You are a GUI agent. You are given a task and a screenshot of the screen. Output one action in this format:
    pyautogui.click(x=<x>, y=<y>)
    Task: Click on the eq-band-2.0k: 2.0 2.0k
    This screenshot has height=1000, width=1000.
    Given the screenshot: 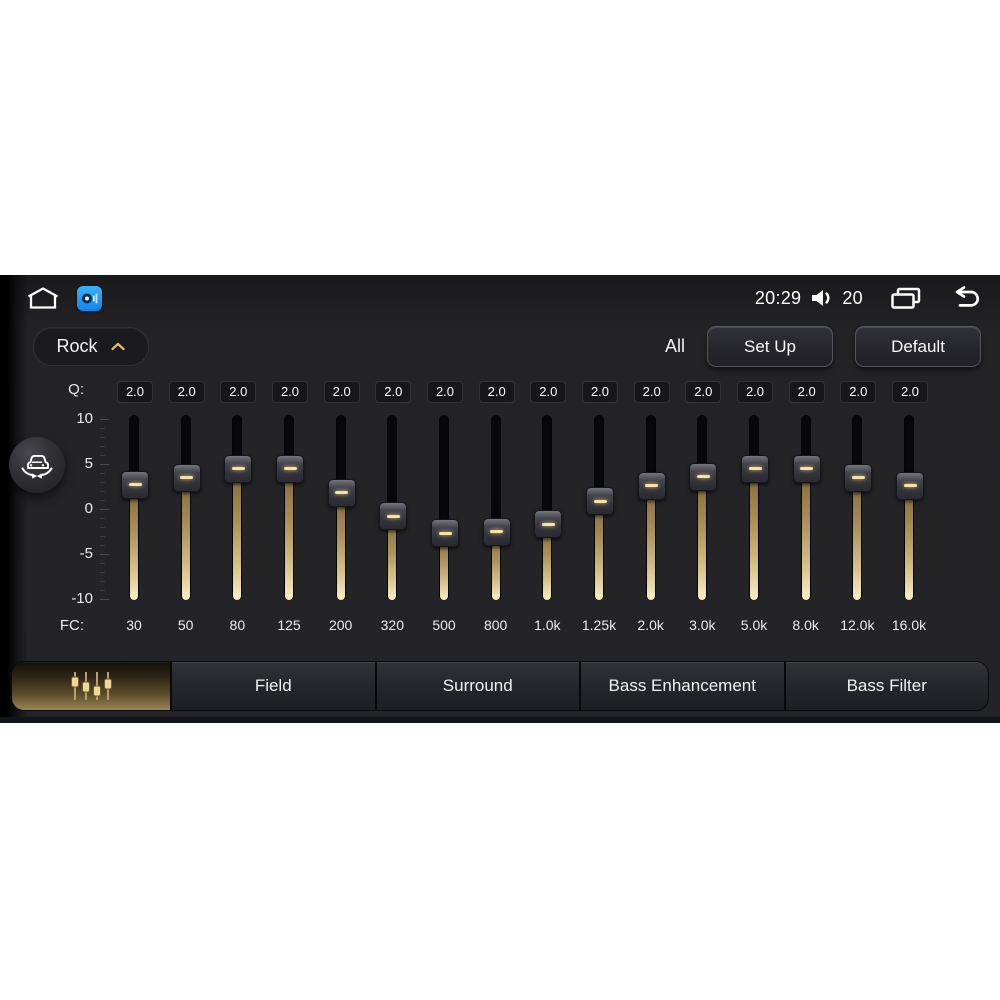 What is the action you would take?
    pyautogui.click(x=651, y=510)
    